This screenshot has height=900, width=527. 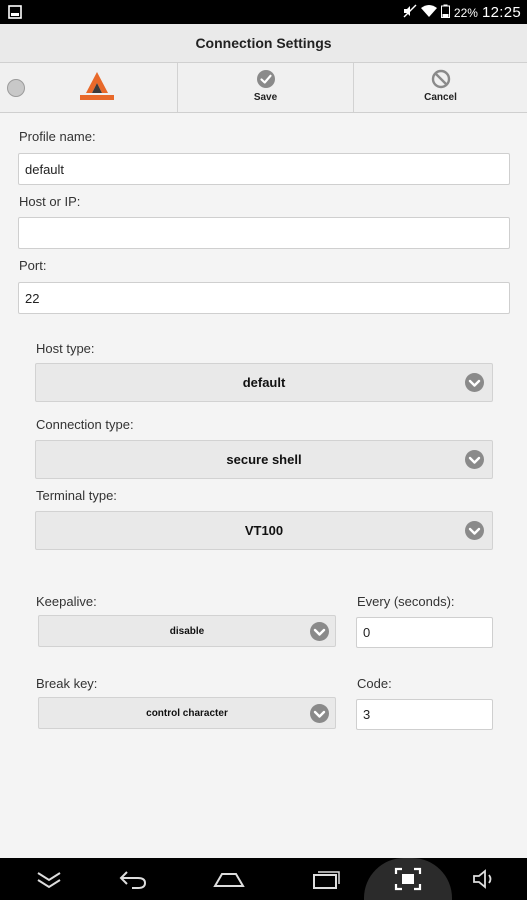 I want to click on terminal-type-select: VT100, so click(x=264, y=530).